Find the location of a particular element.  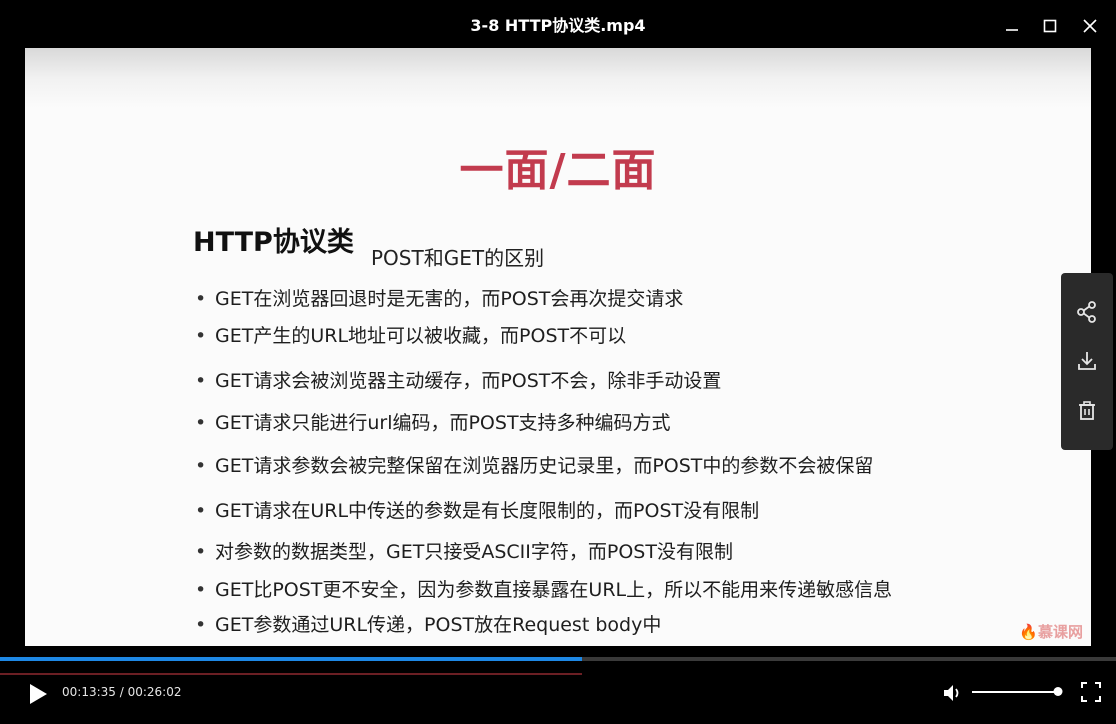

list-item: • GET产生的URL地址可以被收藏，而POST不可以 is located at coordinates (410, 334).